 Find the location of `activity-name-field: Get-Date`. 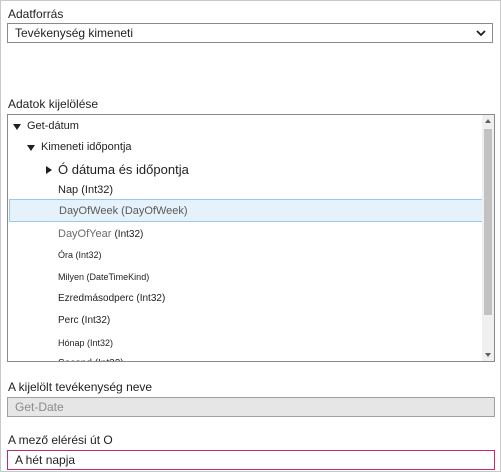

activity-name-field: Get-Date is located at coordinates (251, 407).